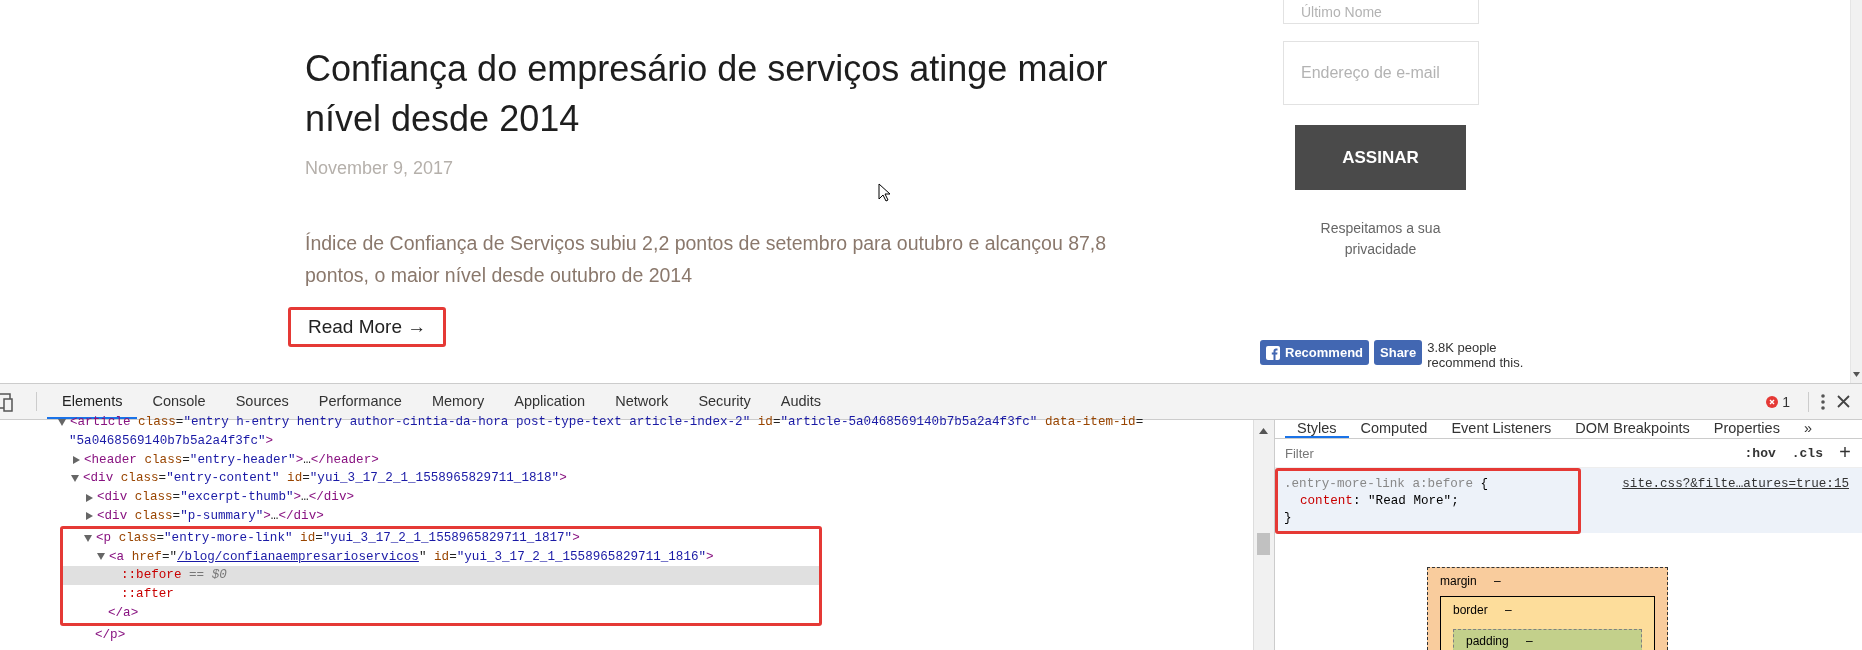 Image resolution: width=1862 pixels, height=650 pixels. Describe the element at coordinates (171, 441) in the screenshot. I see `code-line: "5a0468569140b7b5a2a4f3fc">` at that location.